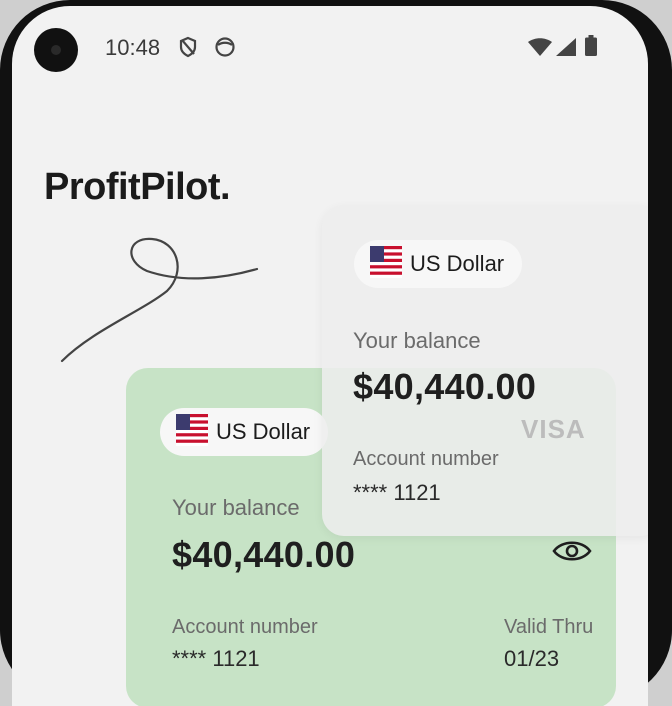  I want to click on app-brand-title: ProfitPilot., so click(137, 187).